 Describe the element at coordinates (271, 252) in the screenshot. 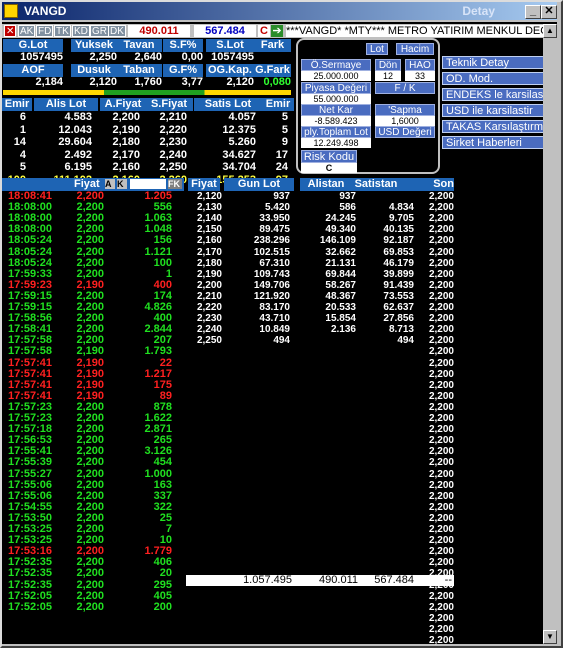

I see `dist-cell: 102.515` at that location.